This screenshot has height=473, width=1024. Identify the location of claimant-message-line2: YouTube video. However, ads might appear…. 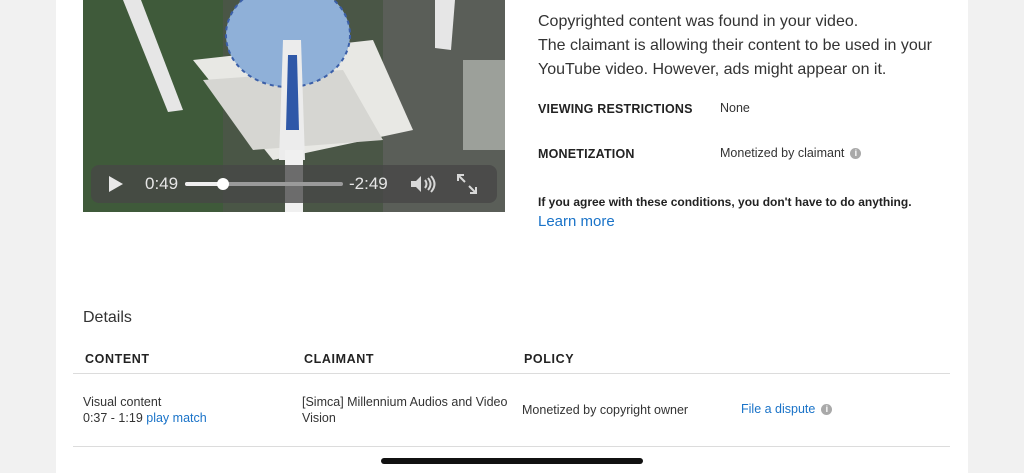
(712, 69).